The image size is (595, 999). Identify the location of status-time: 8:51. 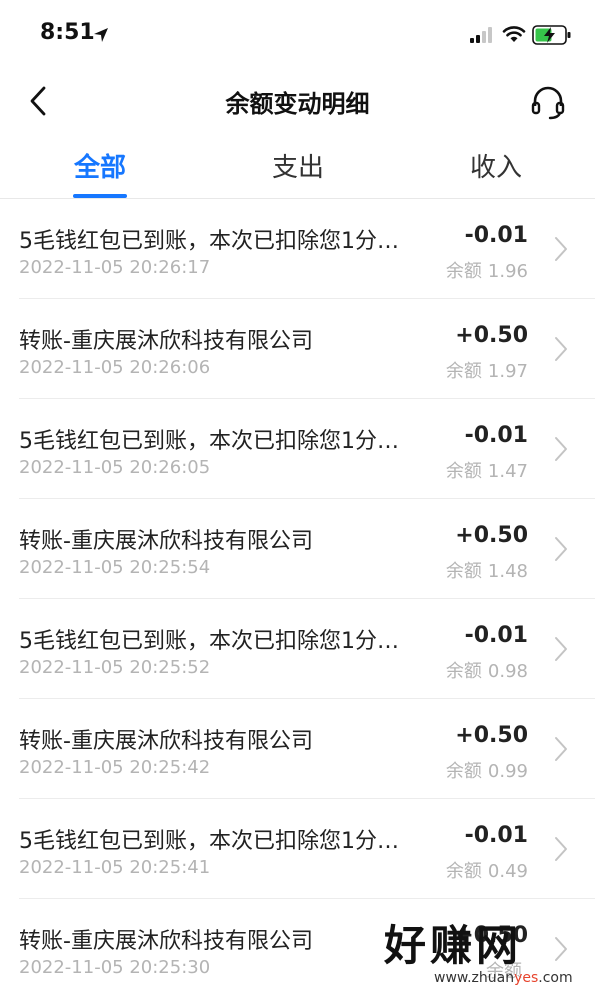
(67, 32).